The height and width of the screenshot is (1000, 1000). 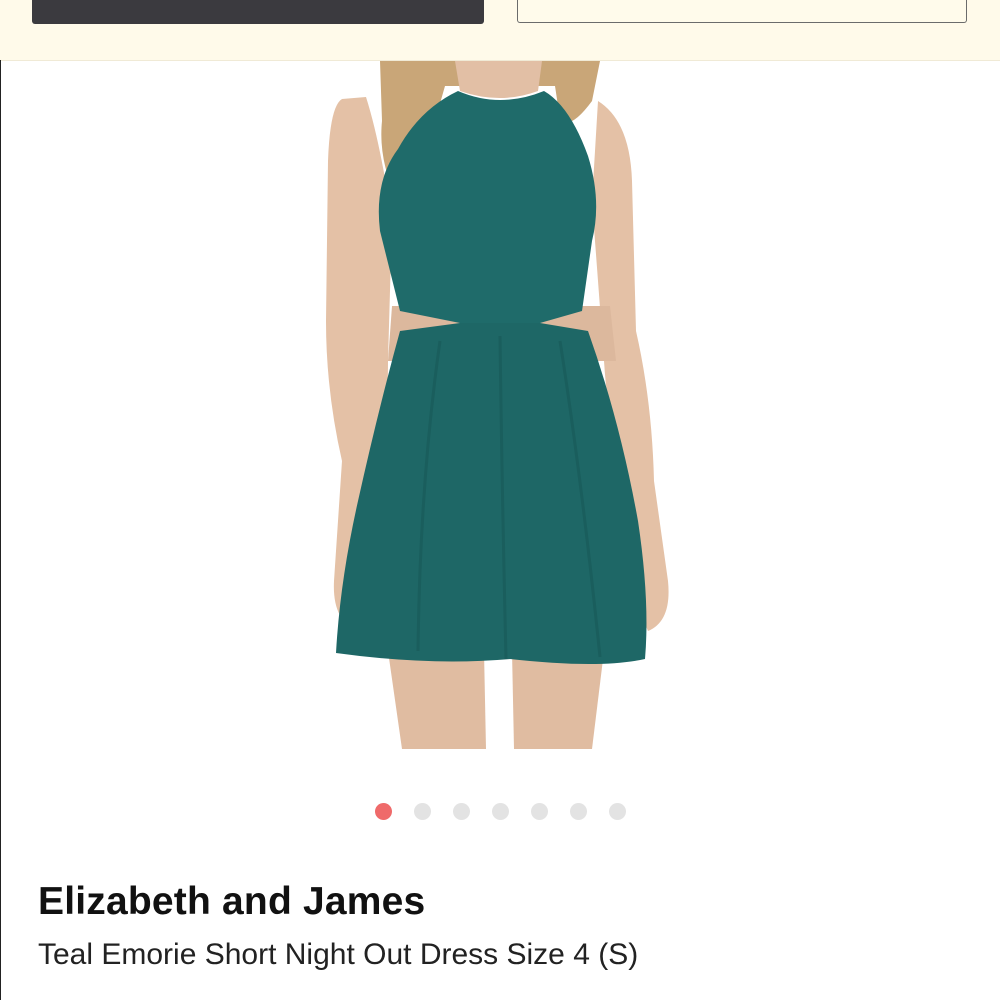 I want to click on primary-action-button, so click(x=258, y=12).